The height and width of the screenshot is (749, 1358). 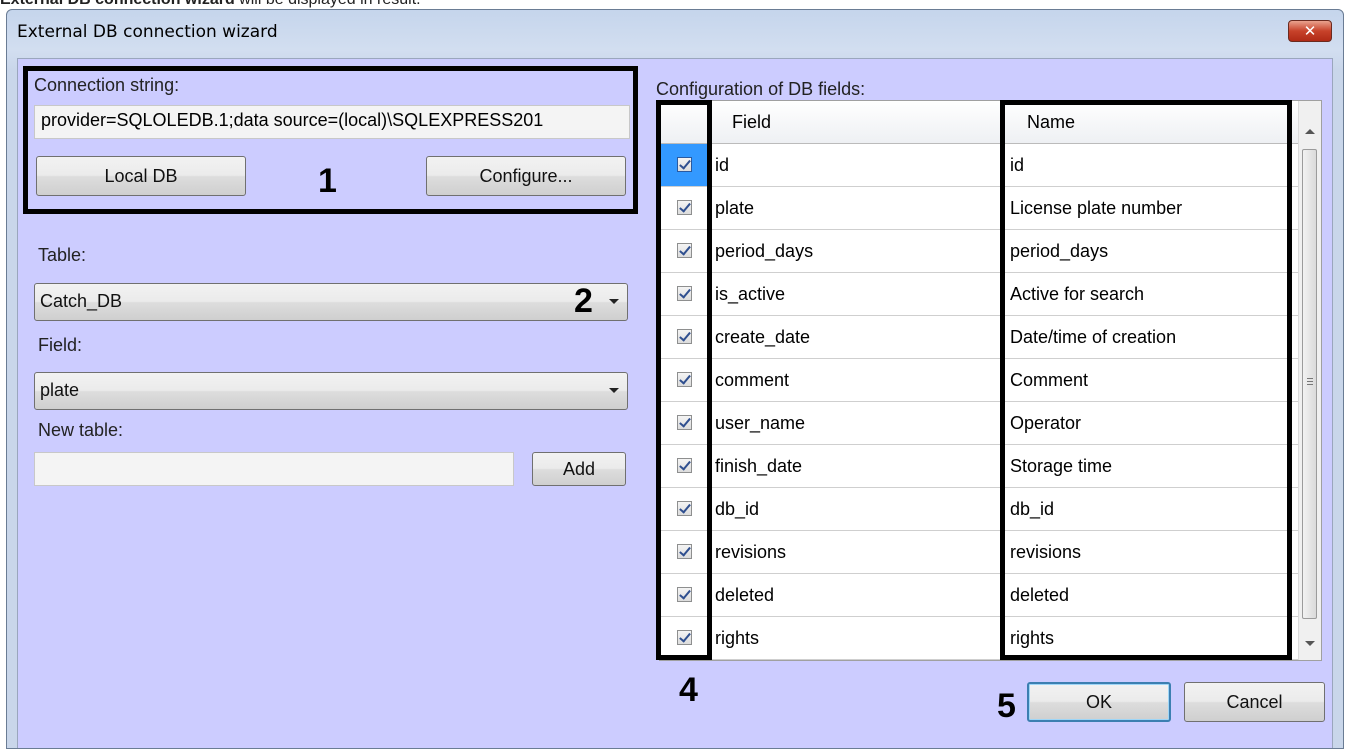 I want to click on table-row: finish_date Storage time, so click(x=980, y=466).